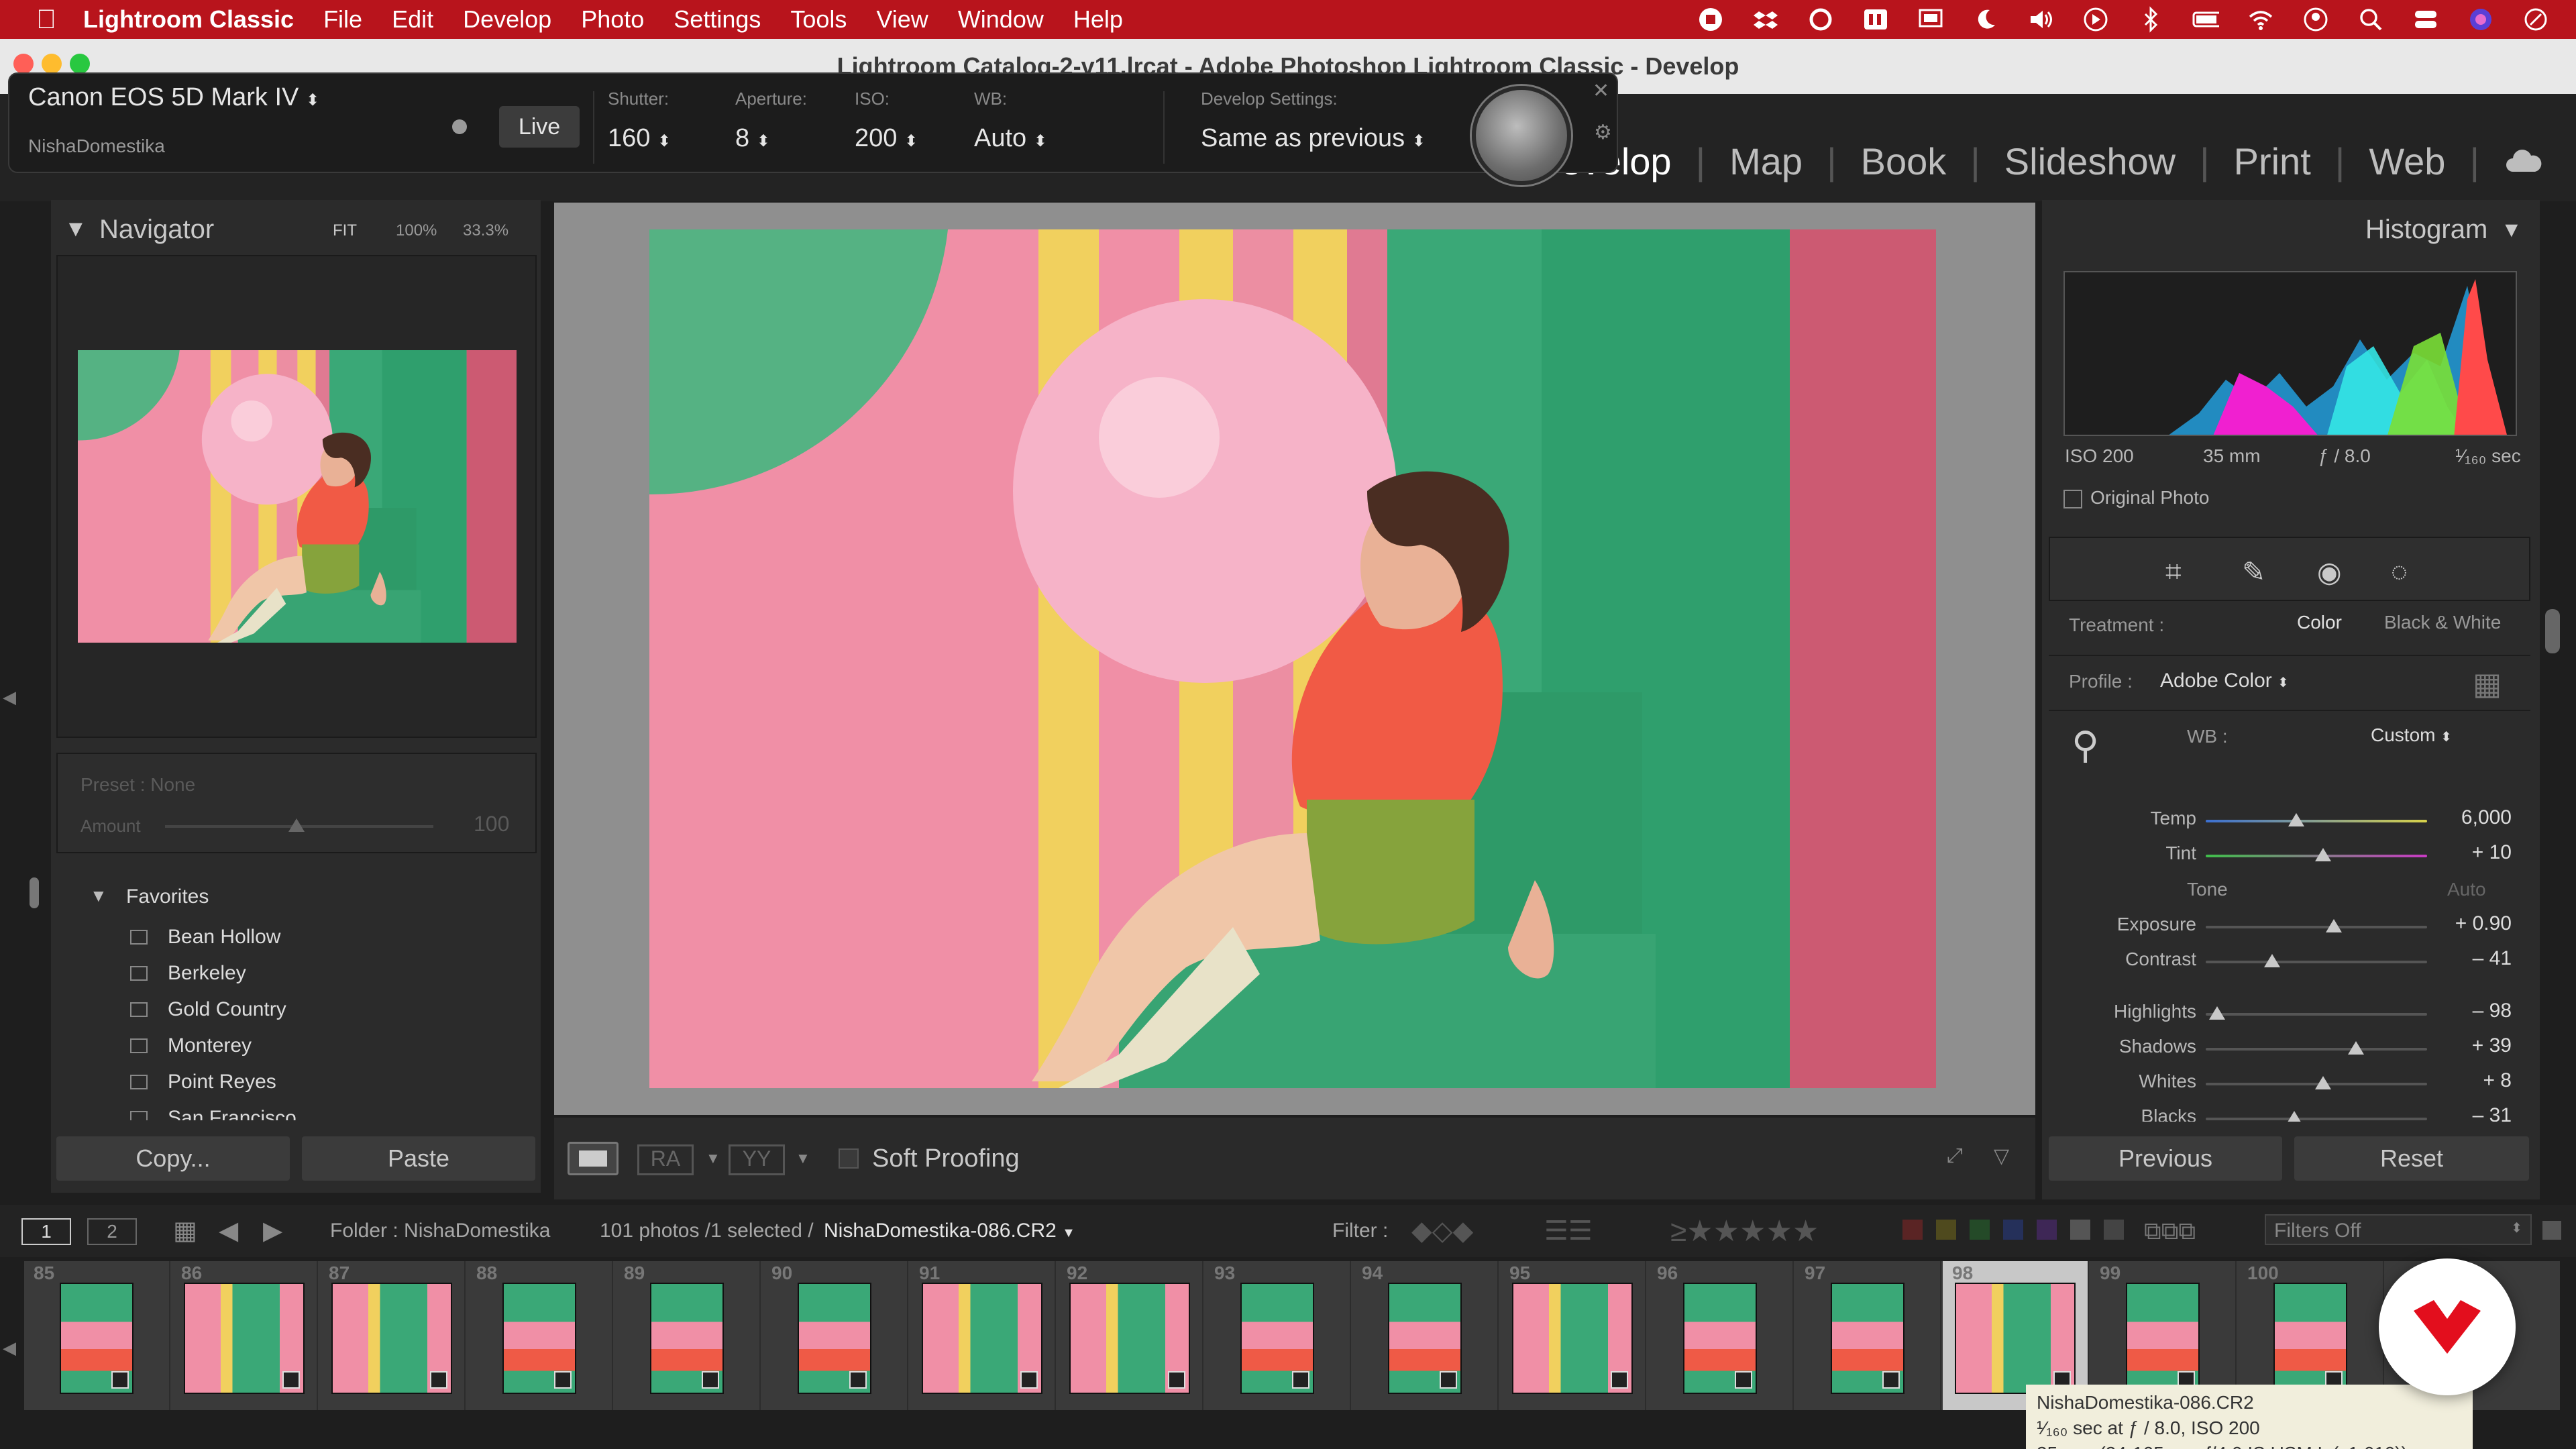 The width and height of the screenshot is (2576, 1449). Describe the element at coordinates (2260, 19) in the screenshot. I see `wifi-icon` at that location.